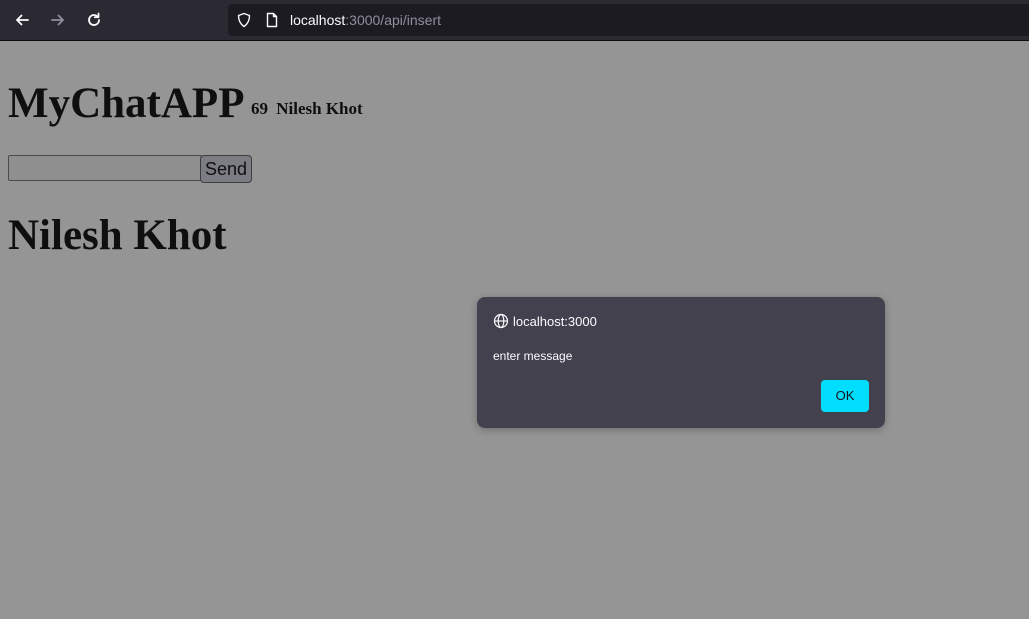 The width and height of the screenshot is (1029, 619). I want to click on reload-button, so click(94, 20).